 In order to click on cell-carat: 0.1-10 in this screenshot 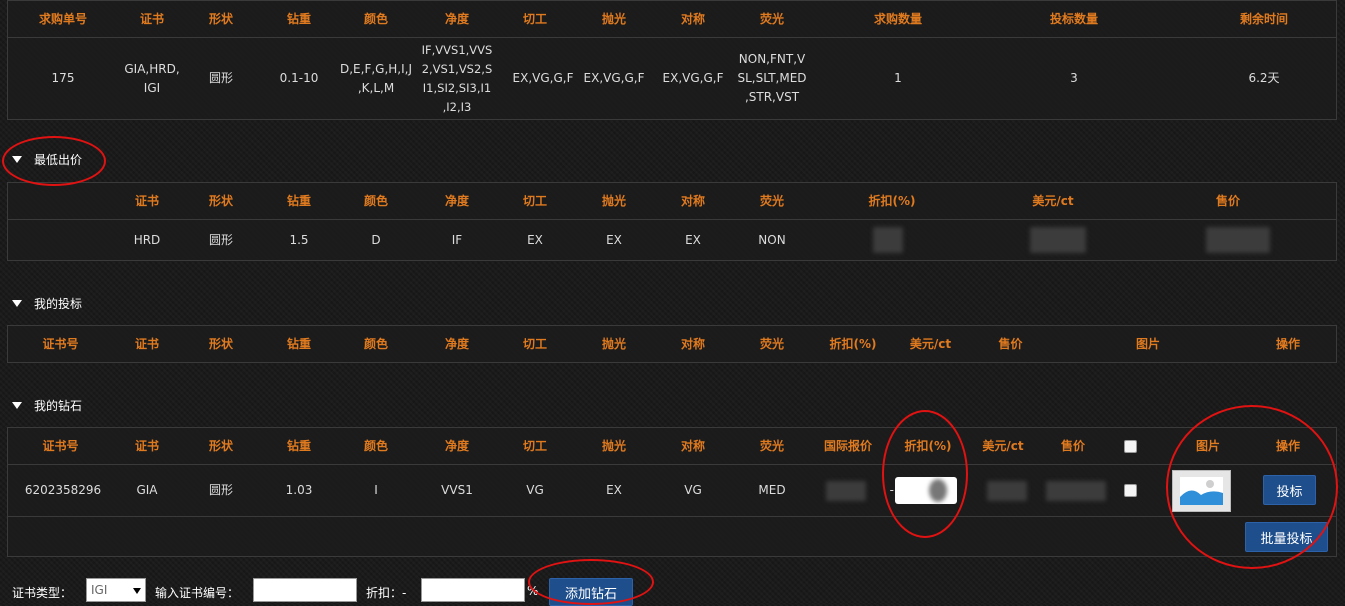, I will do `click(299, 78)`.